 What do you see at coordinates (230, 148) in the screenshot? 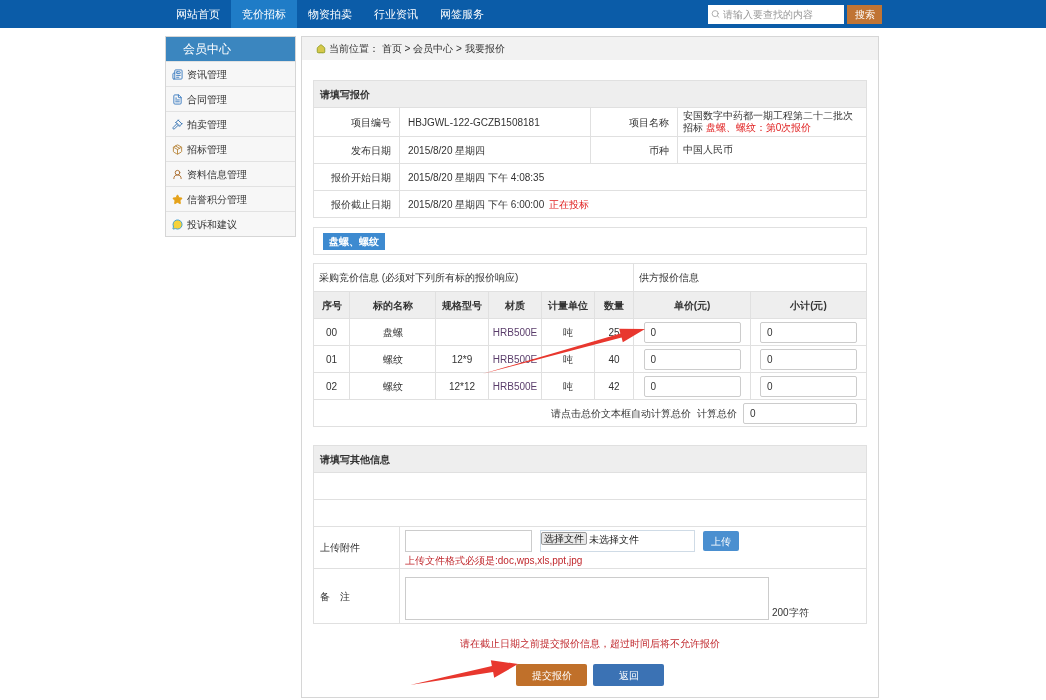
I see `sidebar-item: 招标管理` at bounding box center [230, 148].